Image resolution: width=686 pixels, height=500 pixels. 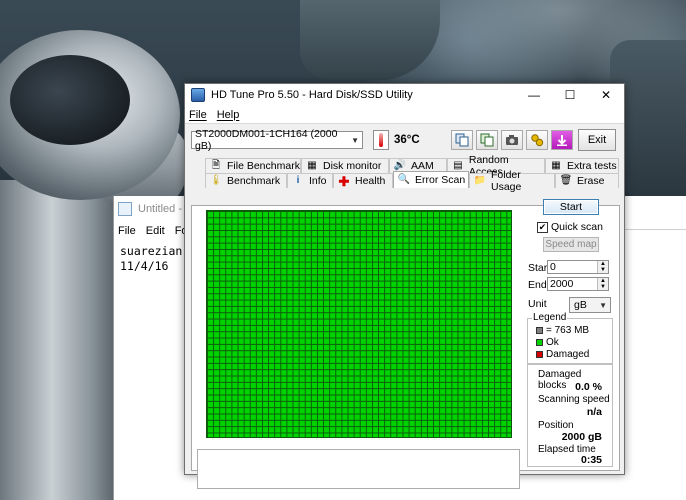 I want to click on temperature-readout: 36°C, so click(x=407, y=140).